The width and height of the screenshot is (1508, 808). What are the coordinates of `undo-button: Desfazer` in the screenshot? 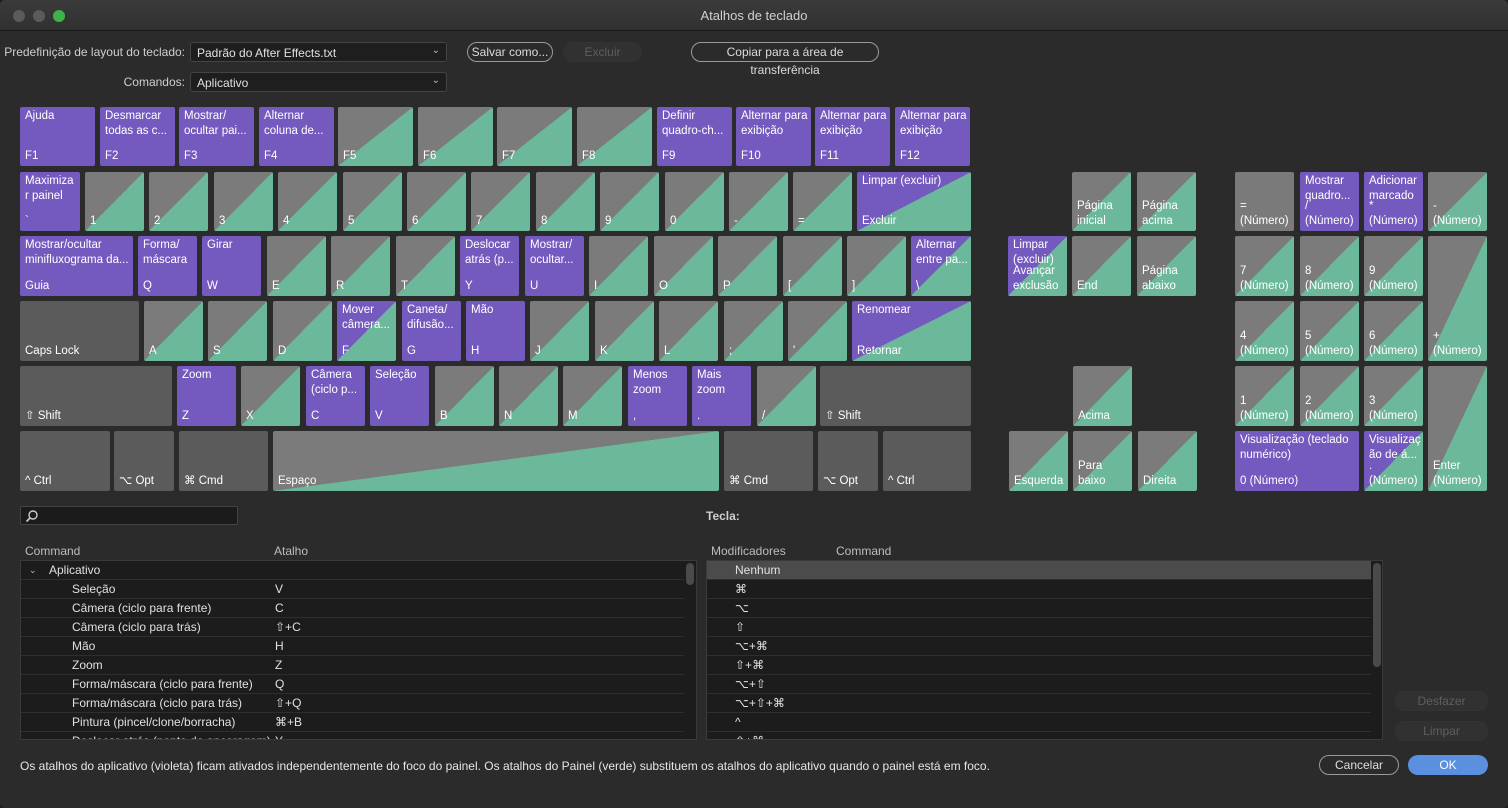 It's located at (1441, 701).